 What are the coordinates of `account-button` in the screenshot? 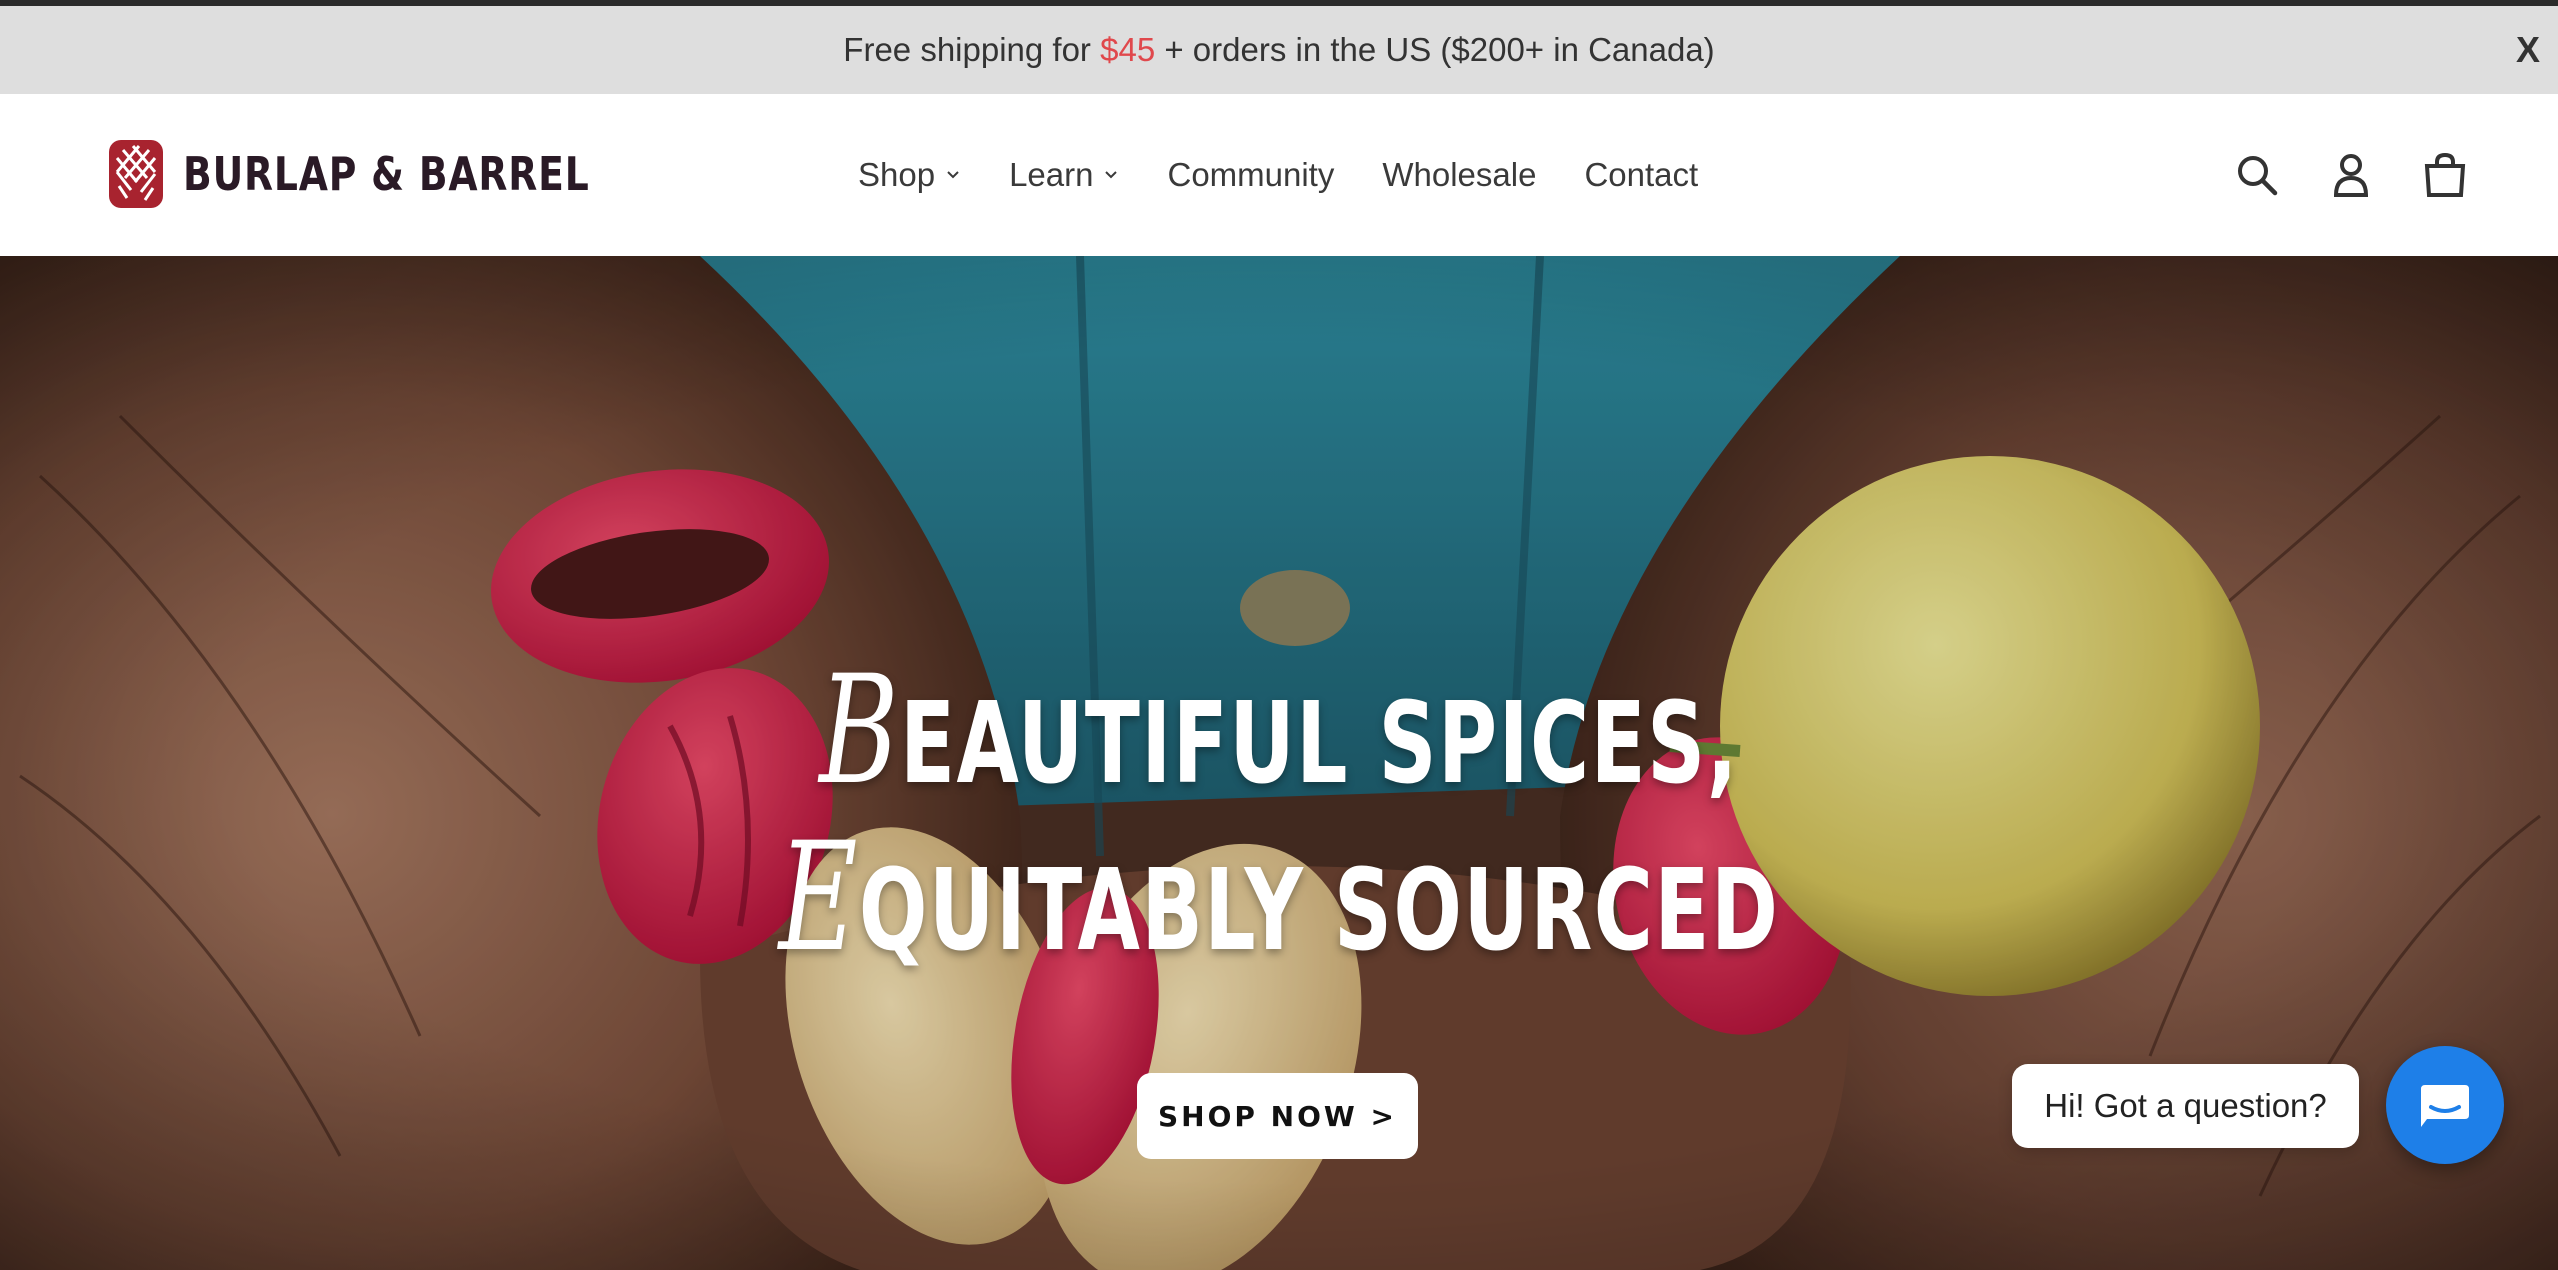 It's located at (2351, 175).